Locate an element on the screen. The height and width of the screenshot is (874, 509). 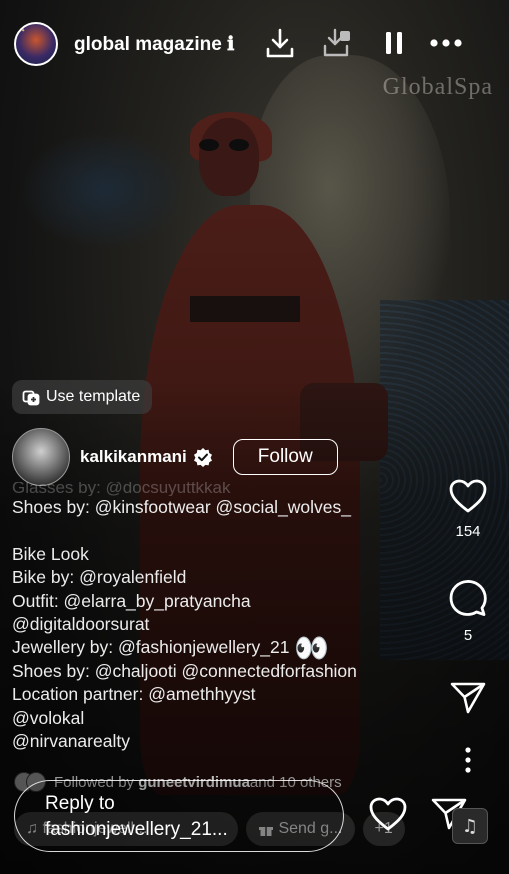
model-belt is located at coordinates (245, 309).